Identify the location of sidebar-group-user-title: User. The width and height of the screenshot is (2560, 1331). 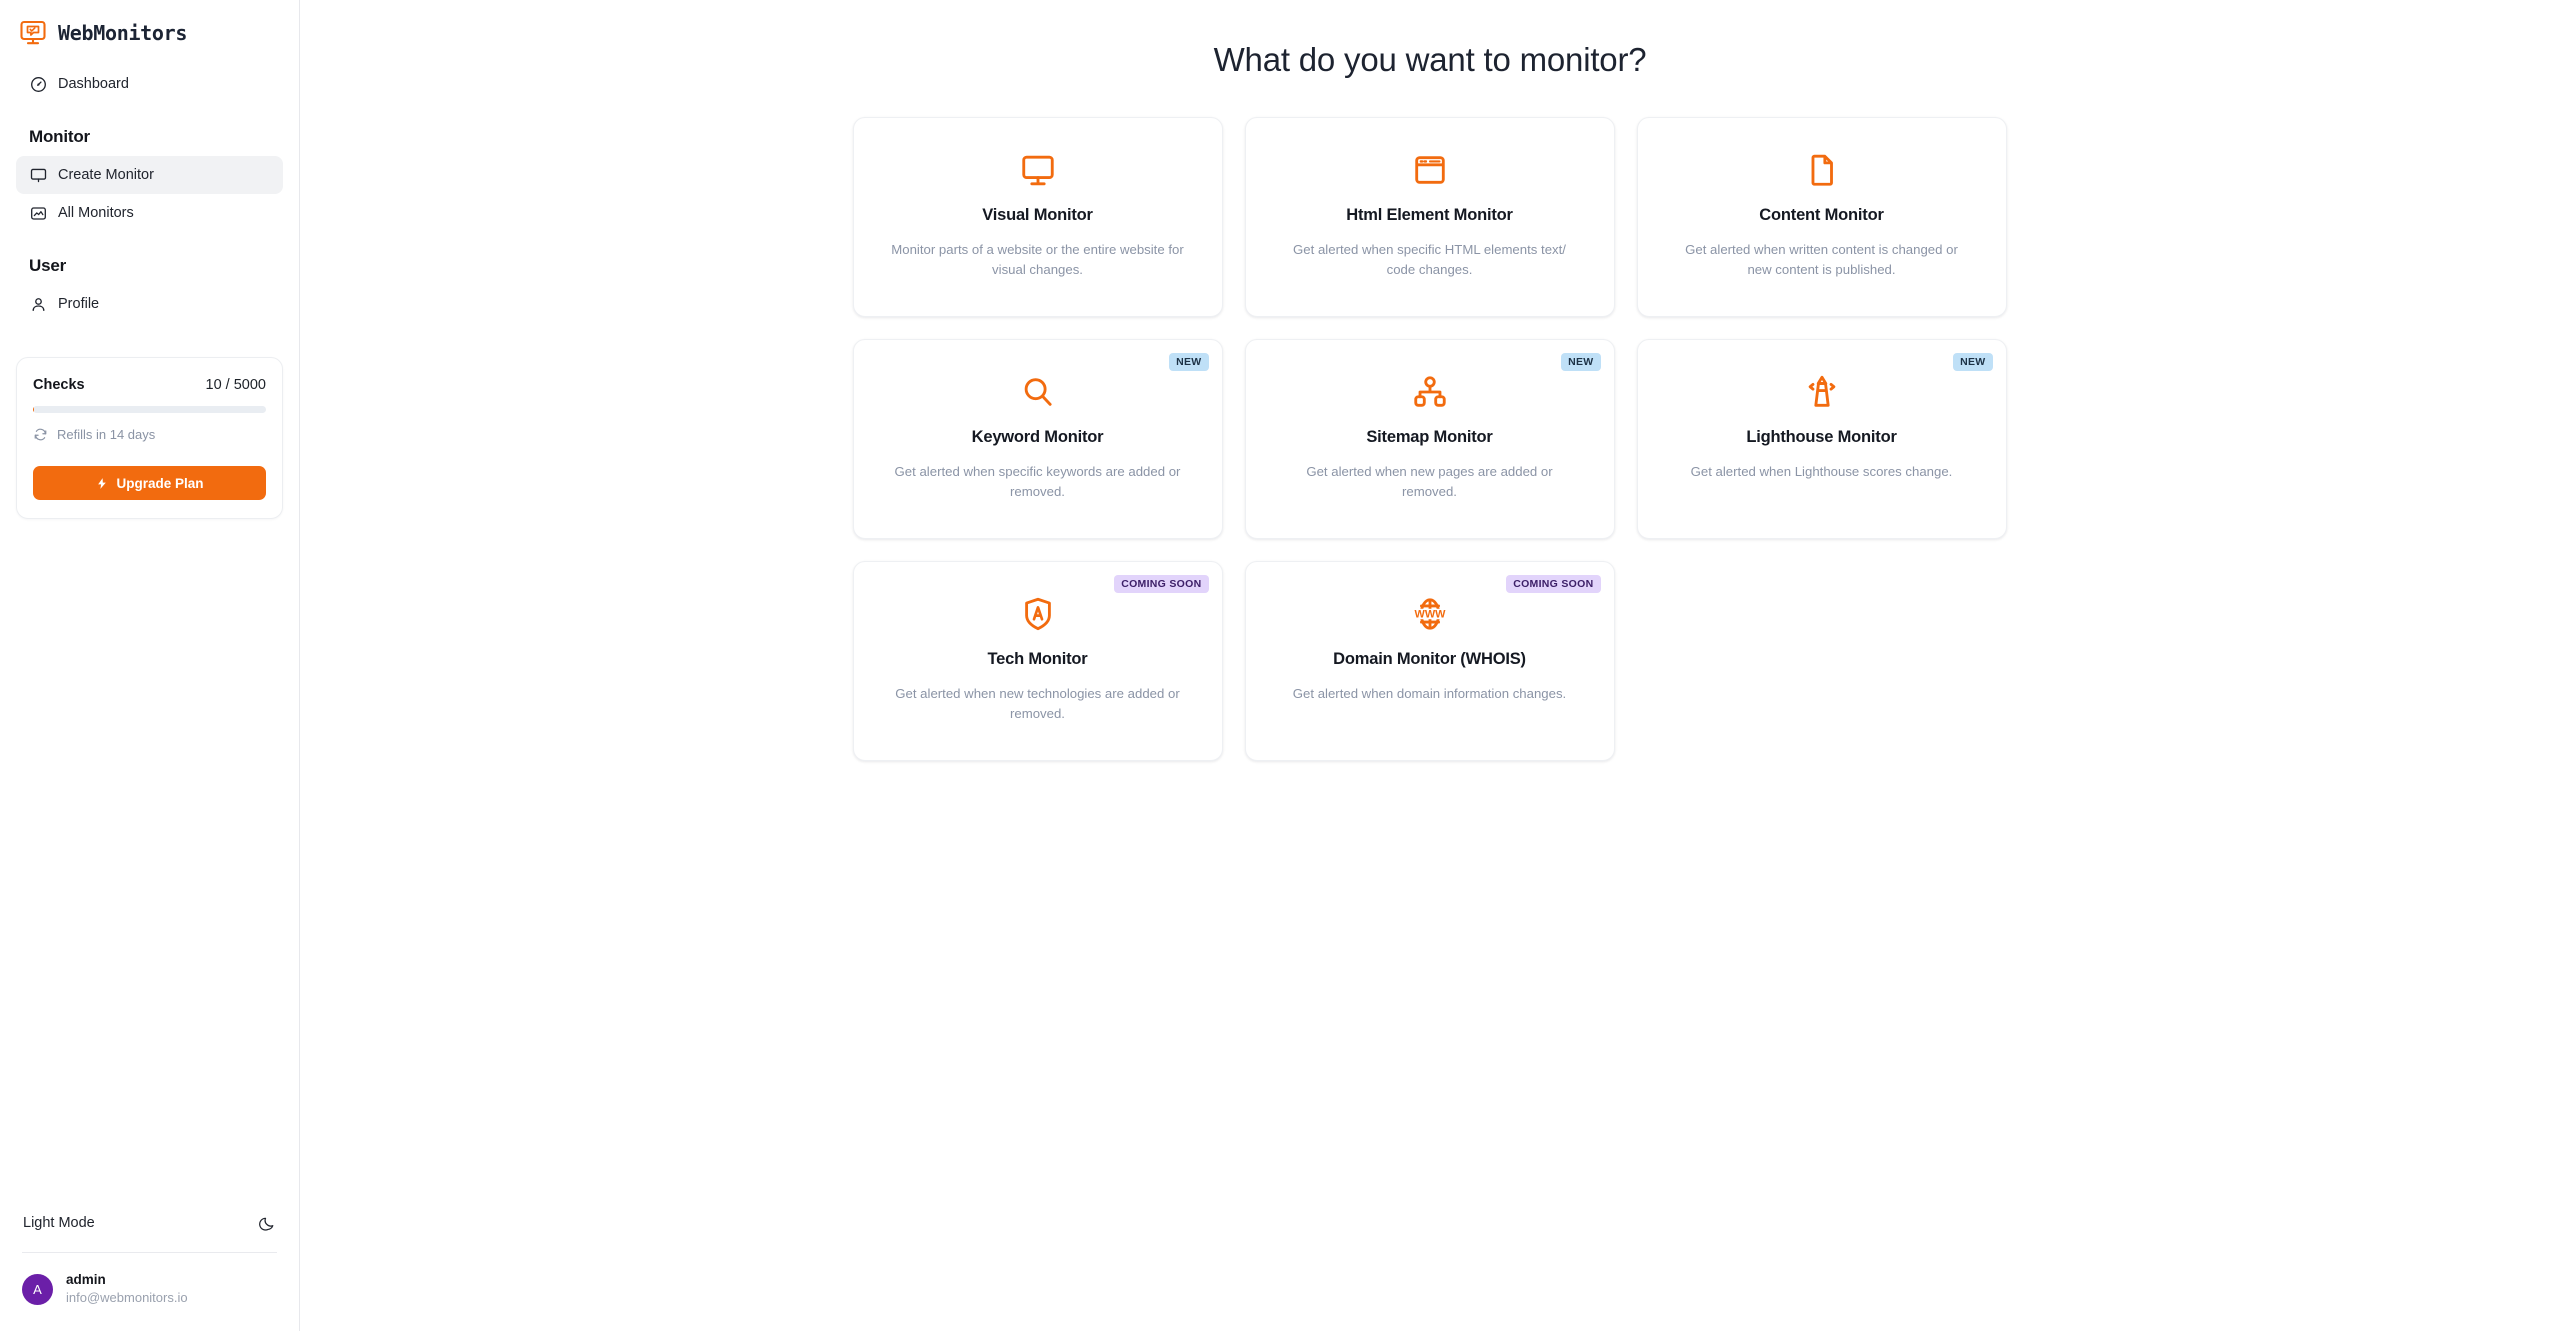
(48, 265).